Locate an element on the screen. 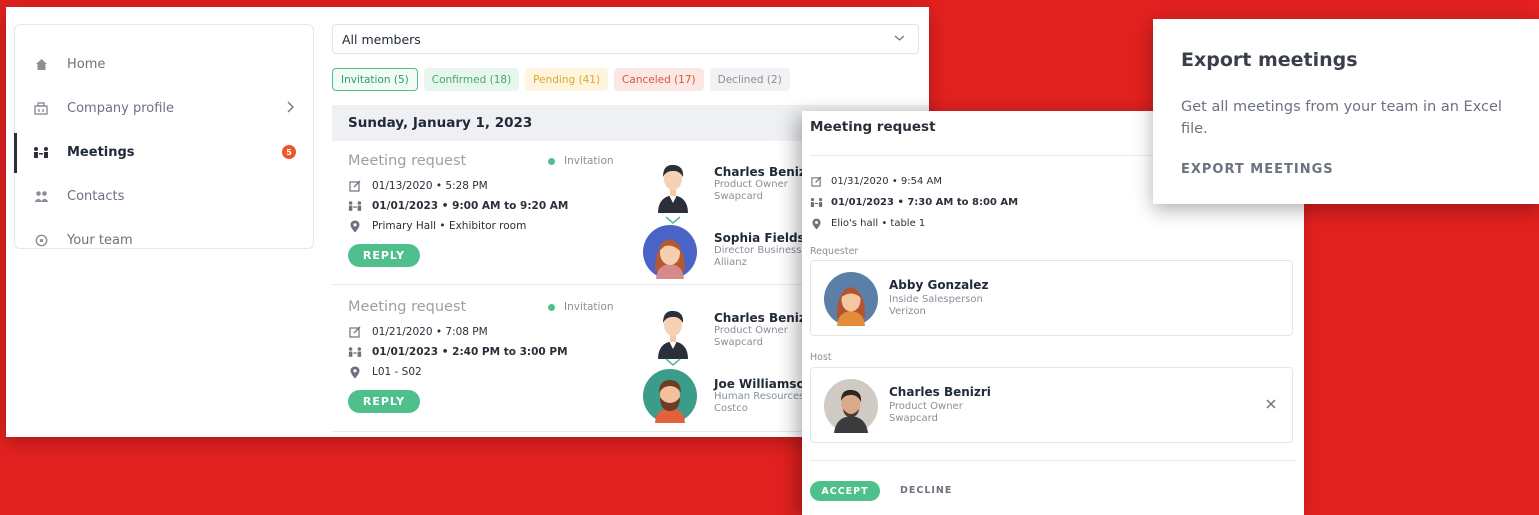  requester-label: Requester is located at coordinates (834, 251).